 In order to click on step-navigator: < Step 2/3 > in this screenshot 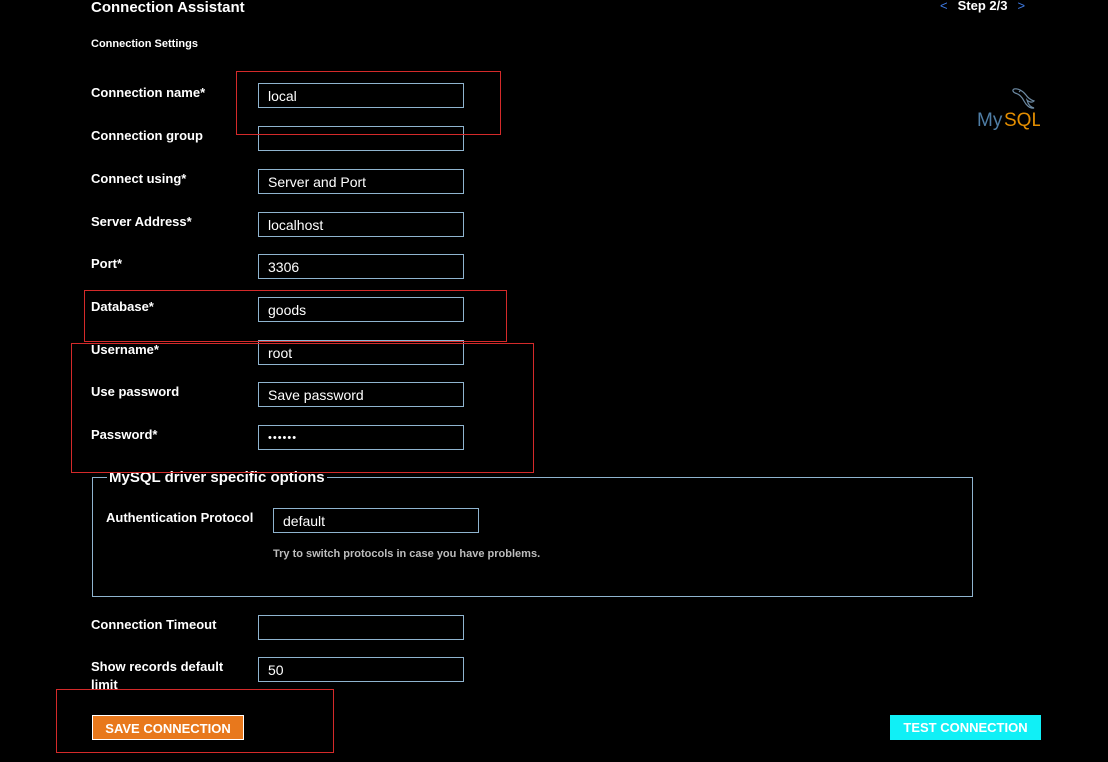, I will do `click(982, 6)`.